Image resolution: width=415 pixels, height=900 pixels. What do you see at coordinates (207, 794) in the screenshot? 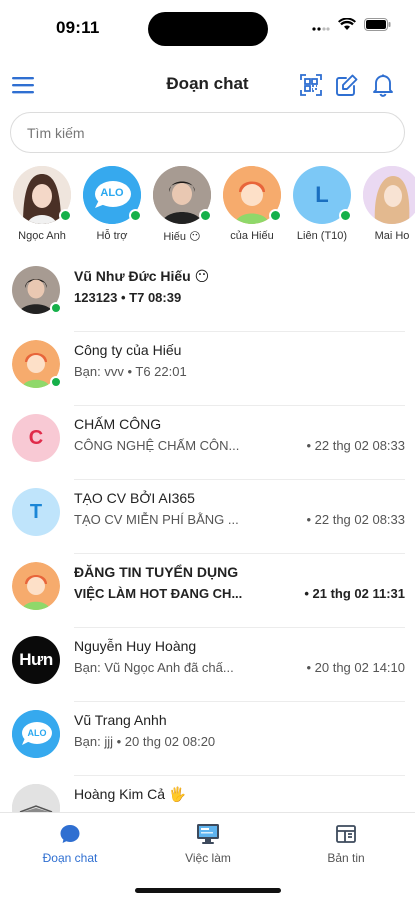
I see `chat-item: Hoàng Kim Cả 🖐` at bounding box center [207, 794].